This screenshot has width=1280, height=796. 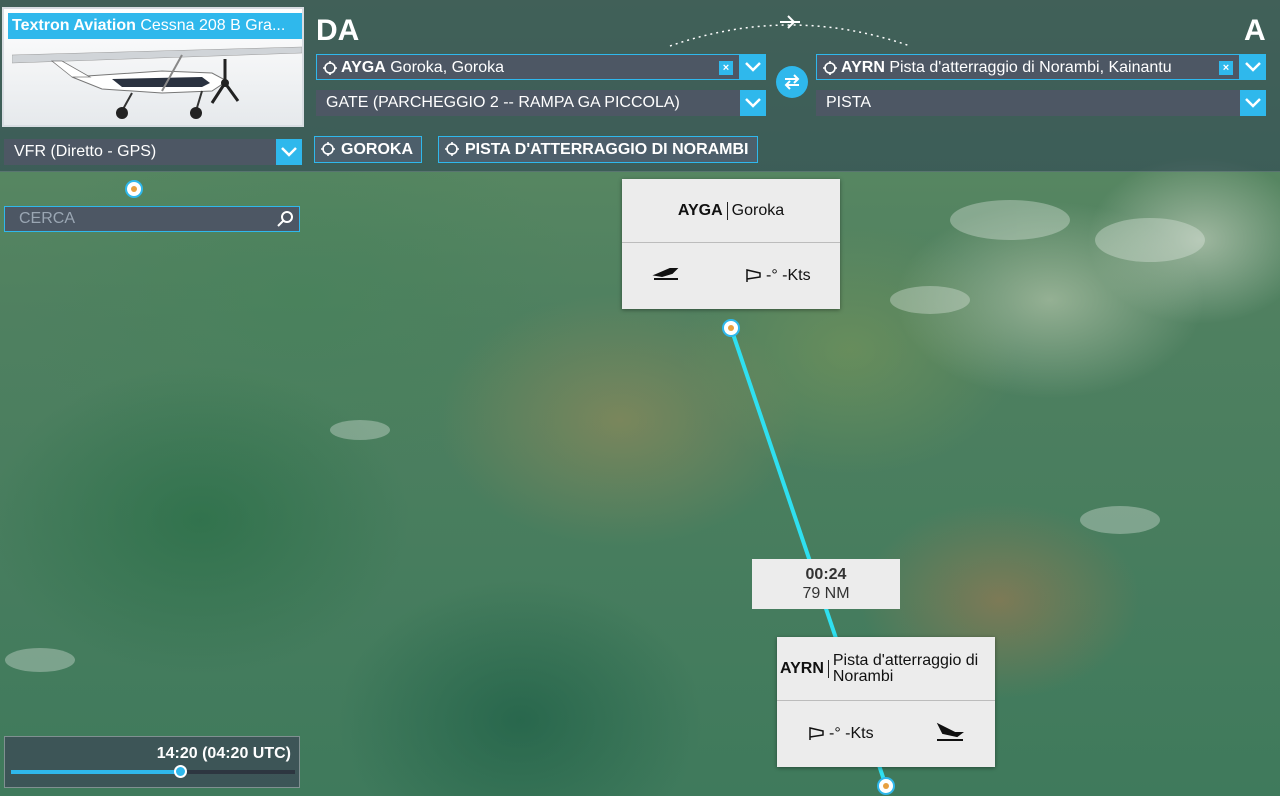 I want to click on departure-dropdown-button, so click(x=753, y=67).